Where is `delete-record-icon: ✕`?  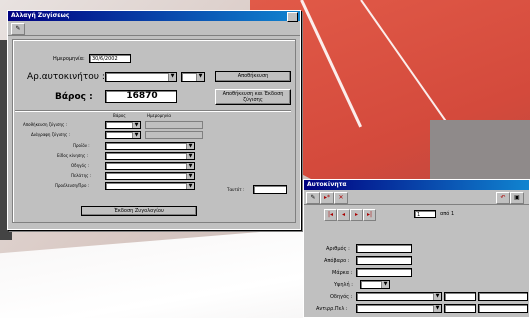
delete-record-icon: ✕ is located at coordinates (341, 198).